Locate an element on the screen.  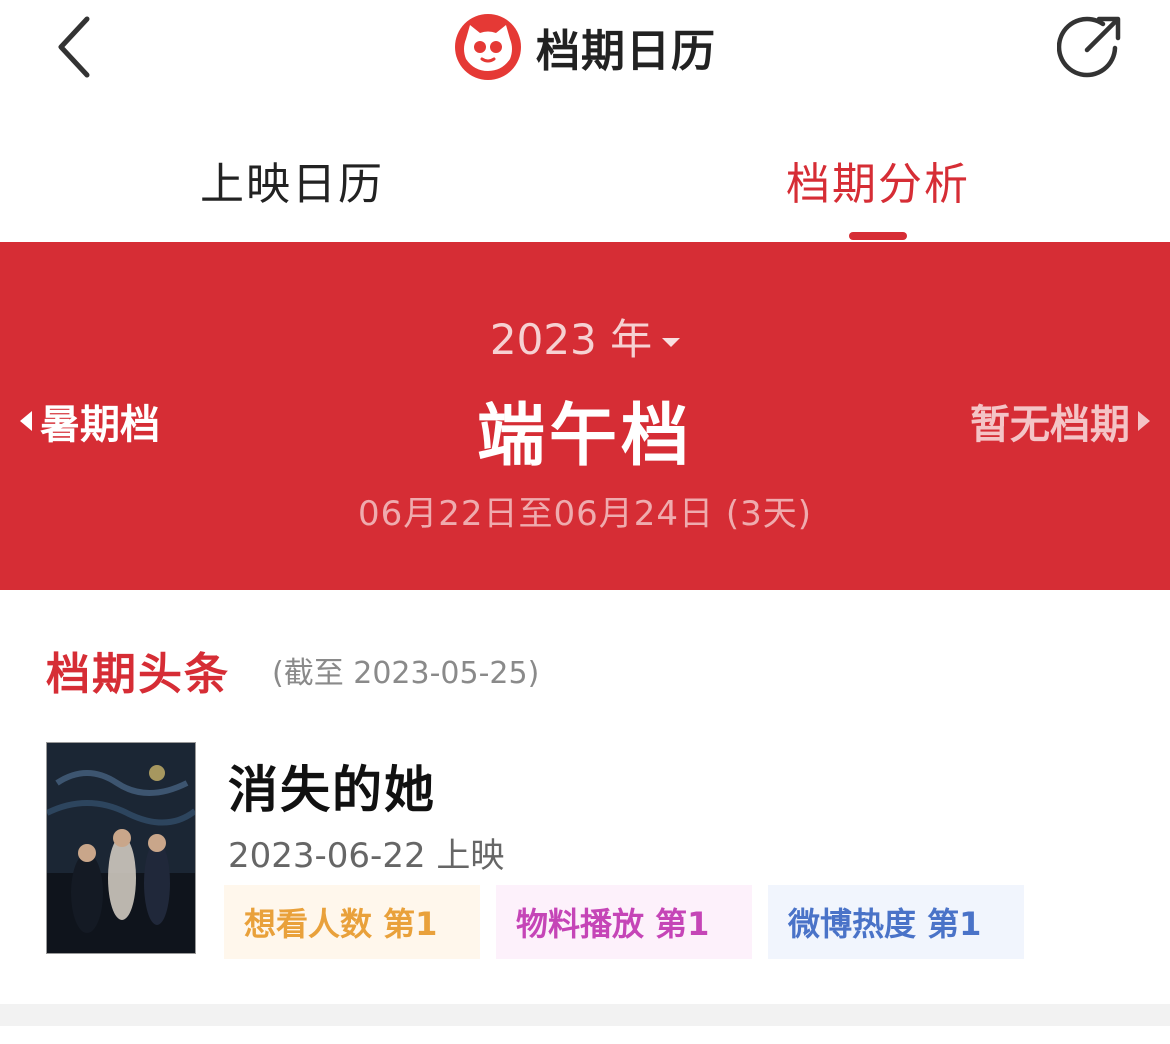
caret-down-icon is located at coordinates (671, 342).